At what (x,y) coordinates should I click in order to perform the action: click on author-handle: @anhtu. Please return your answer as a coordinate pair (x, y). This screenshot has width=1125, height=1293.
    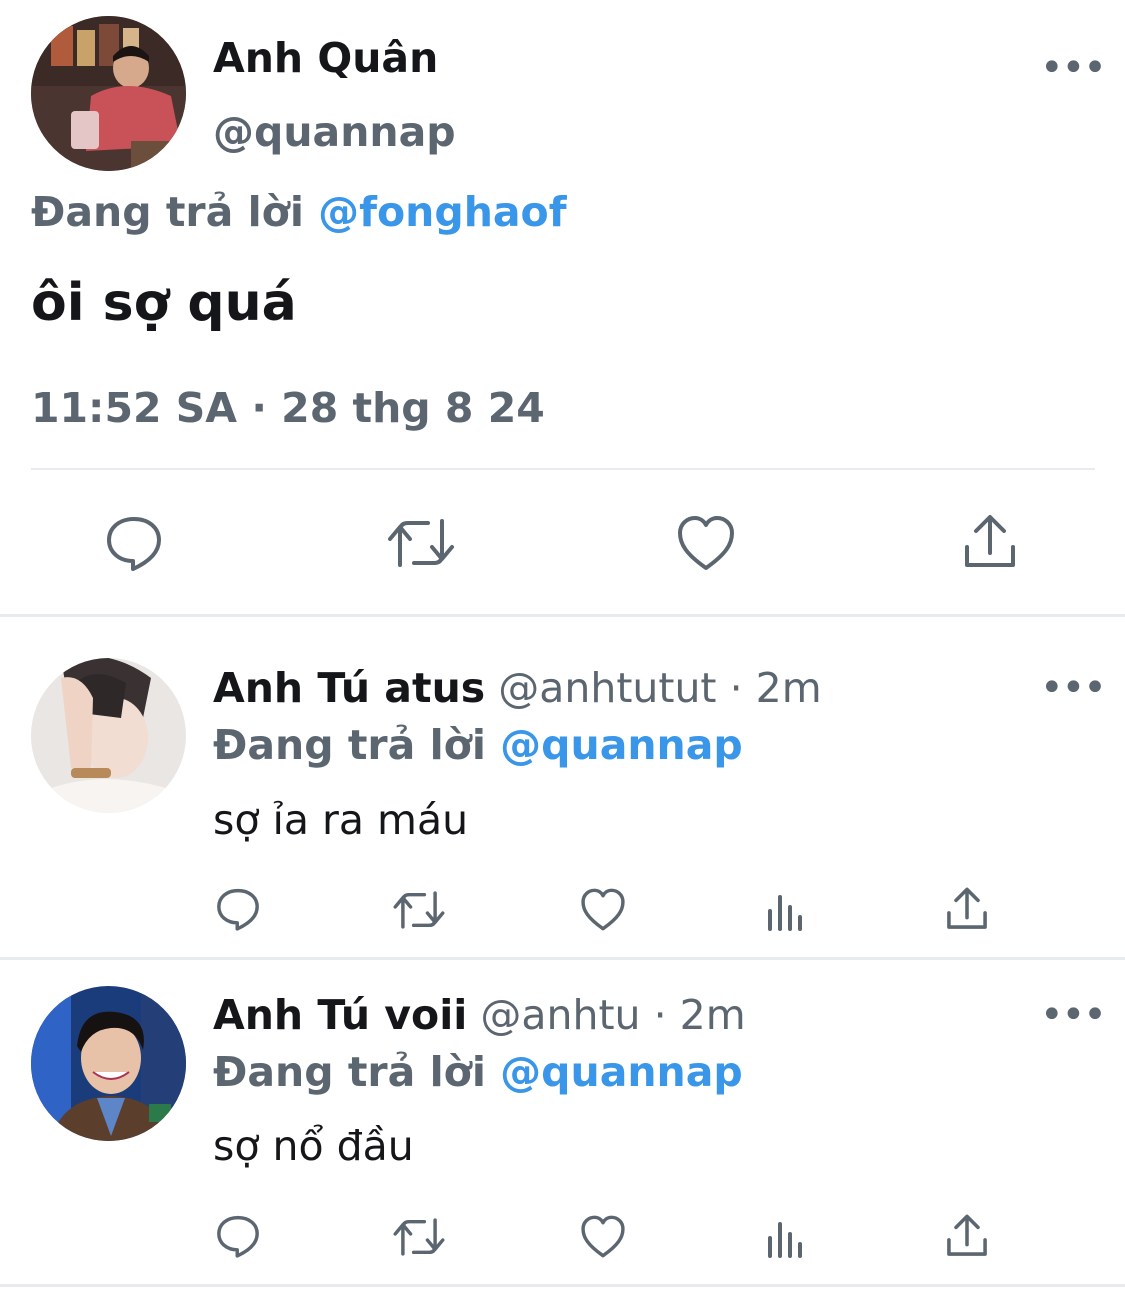
    Looking at the image, I should click on (560, 1015).